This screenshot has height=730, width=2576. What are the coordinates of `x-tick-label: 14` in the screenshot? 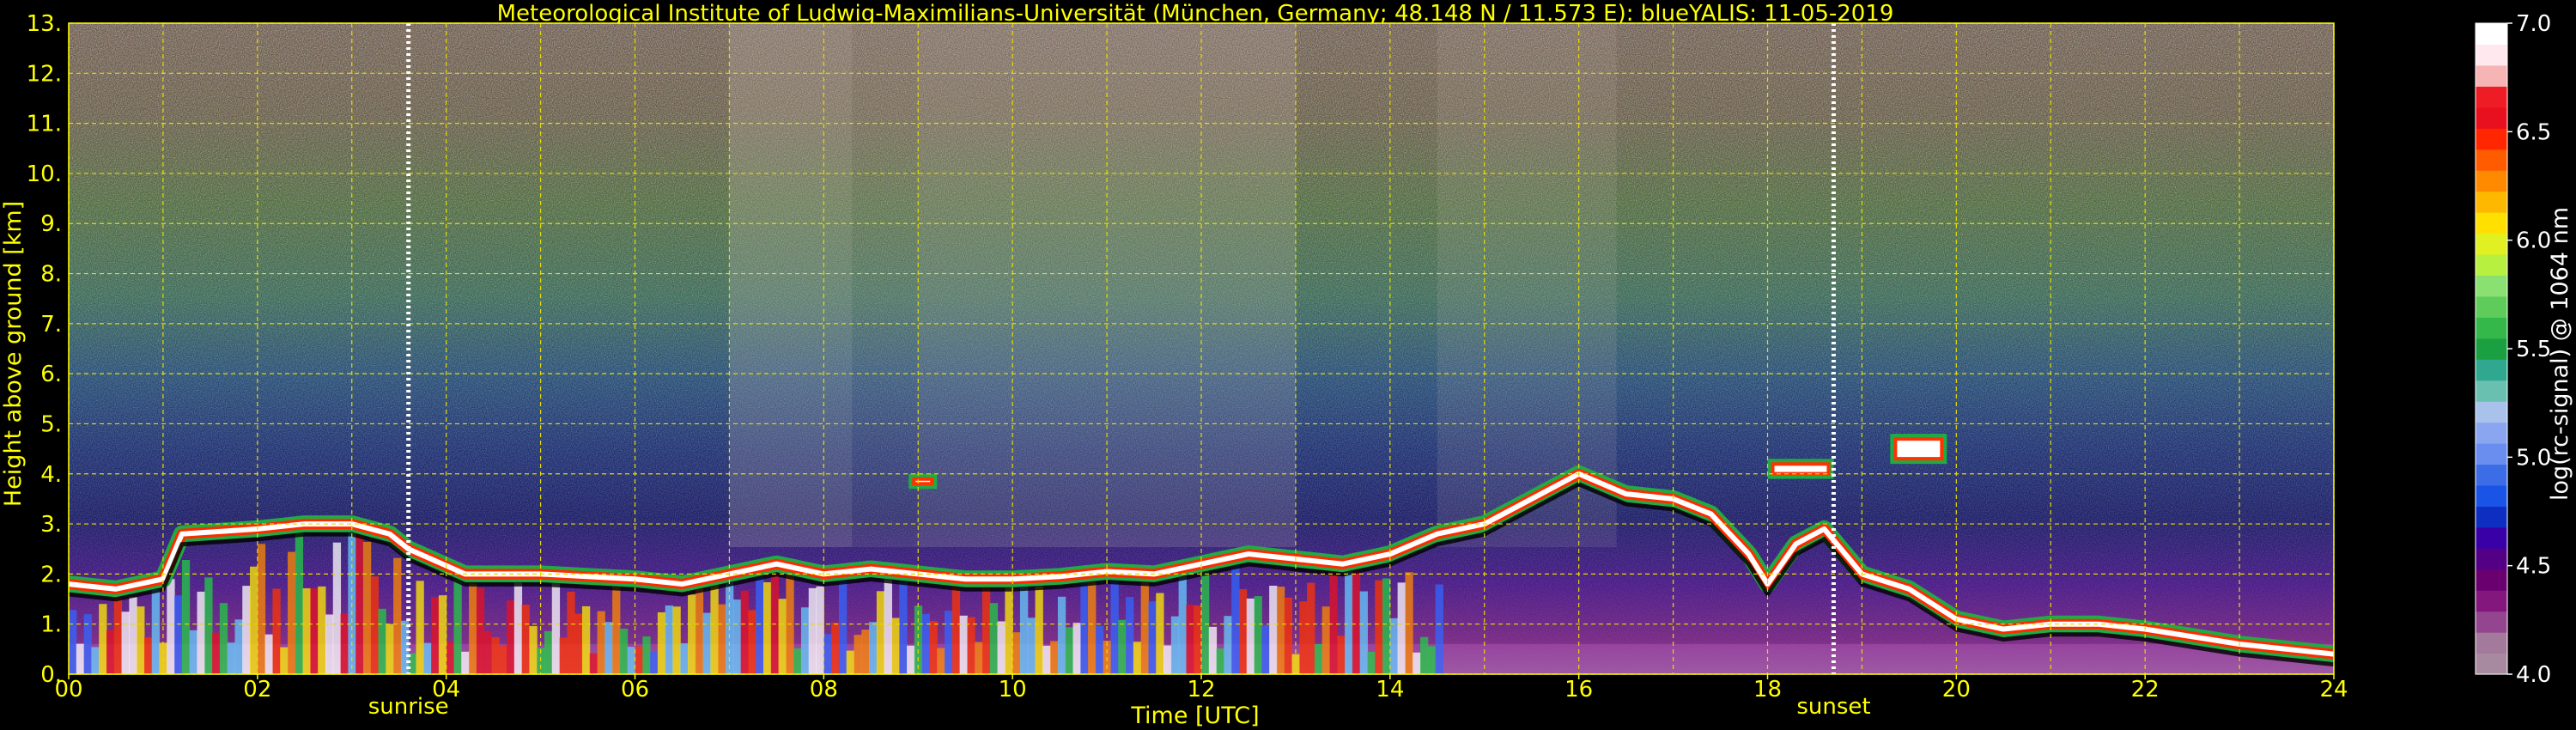 It's located at (1390, 690).